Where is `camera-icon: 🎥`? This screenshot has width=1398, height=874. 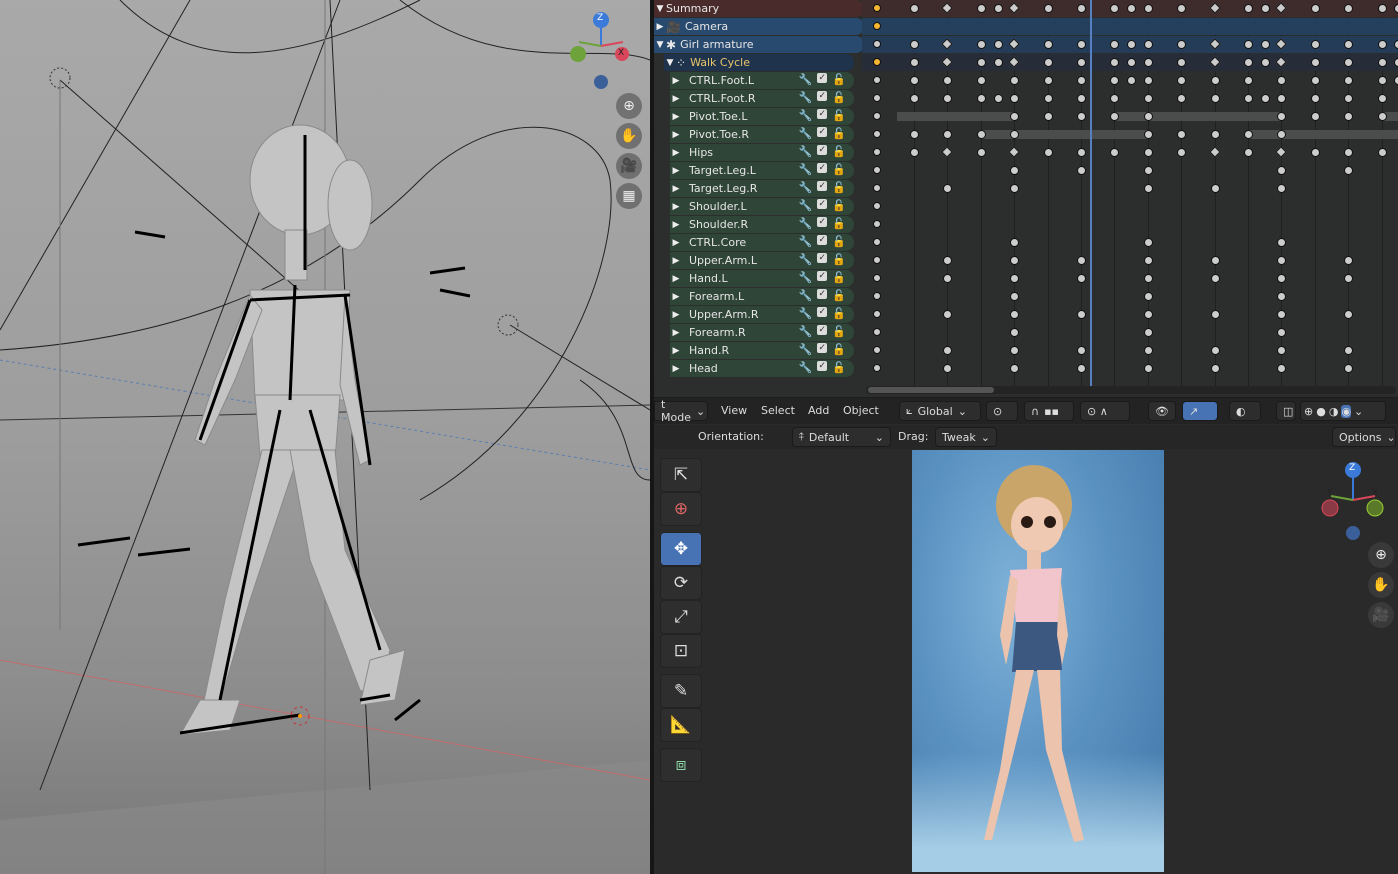
camera-icon: 🎥 is located at coordinates (1381, 615).